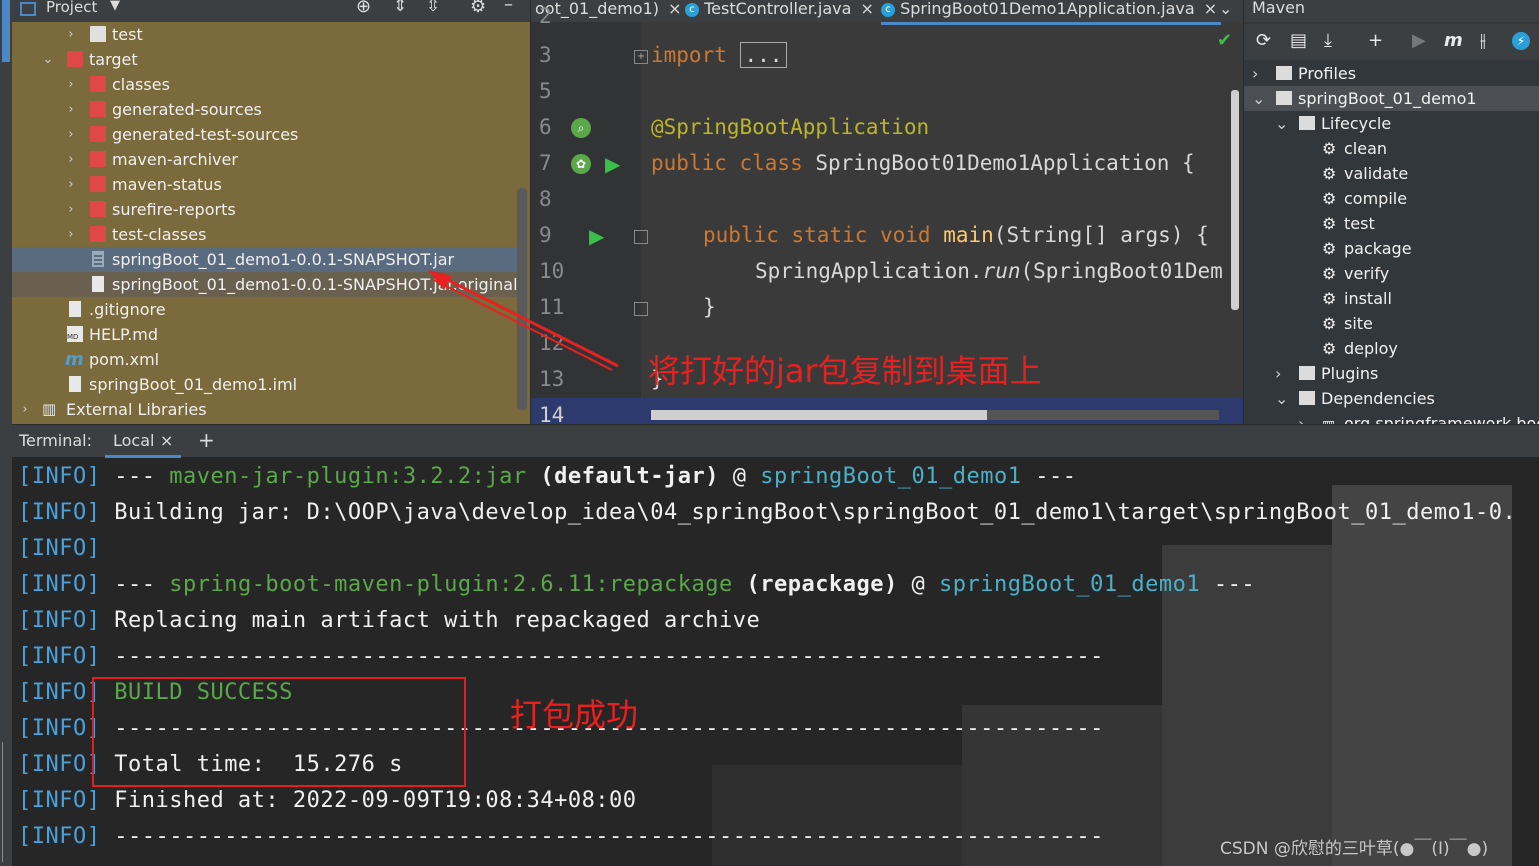 This screenshot has width=1539, height=866. What do you see at coordinates (574, 715) in the screenshot?
I see `build-success-note: 打包成功` at bounding box center [574, 715].